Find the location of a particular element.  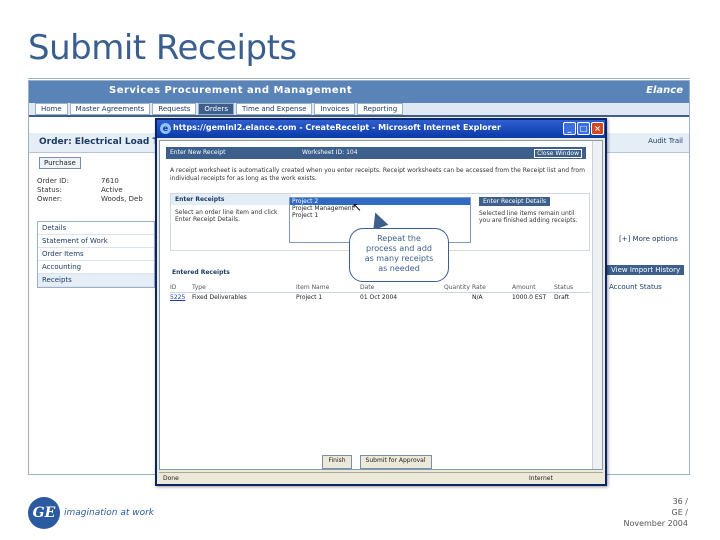

receipt-id-link: 5225 is located at coordinates (181, 298).